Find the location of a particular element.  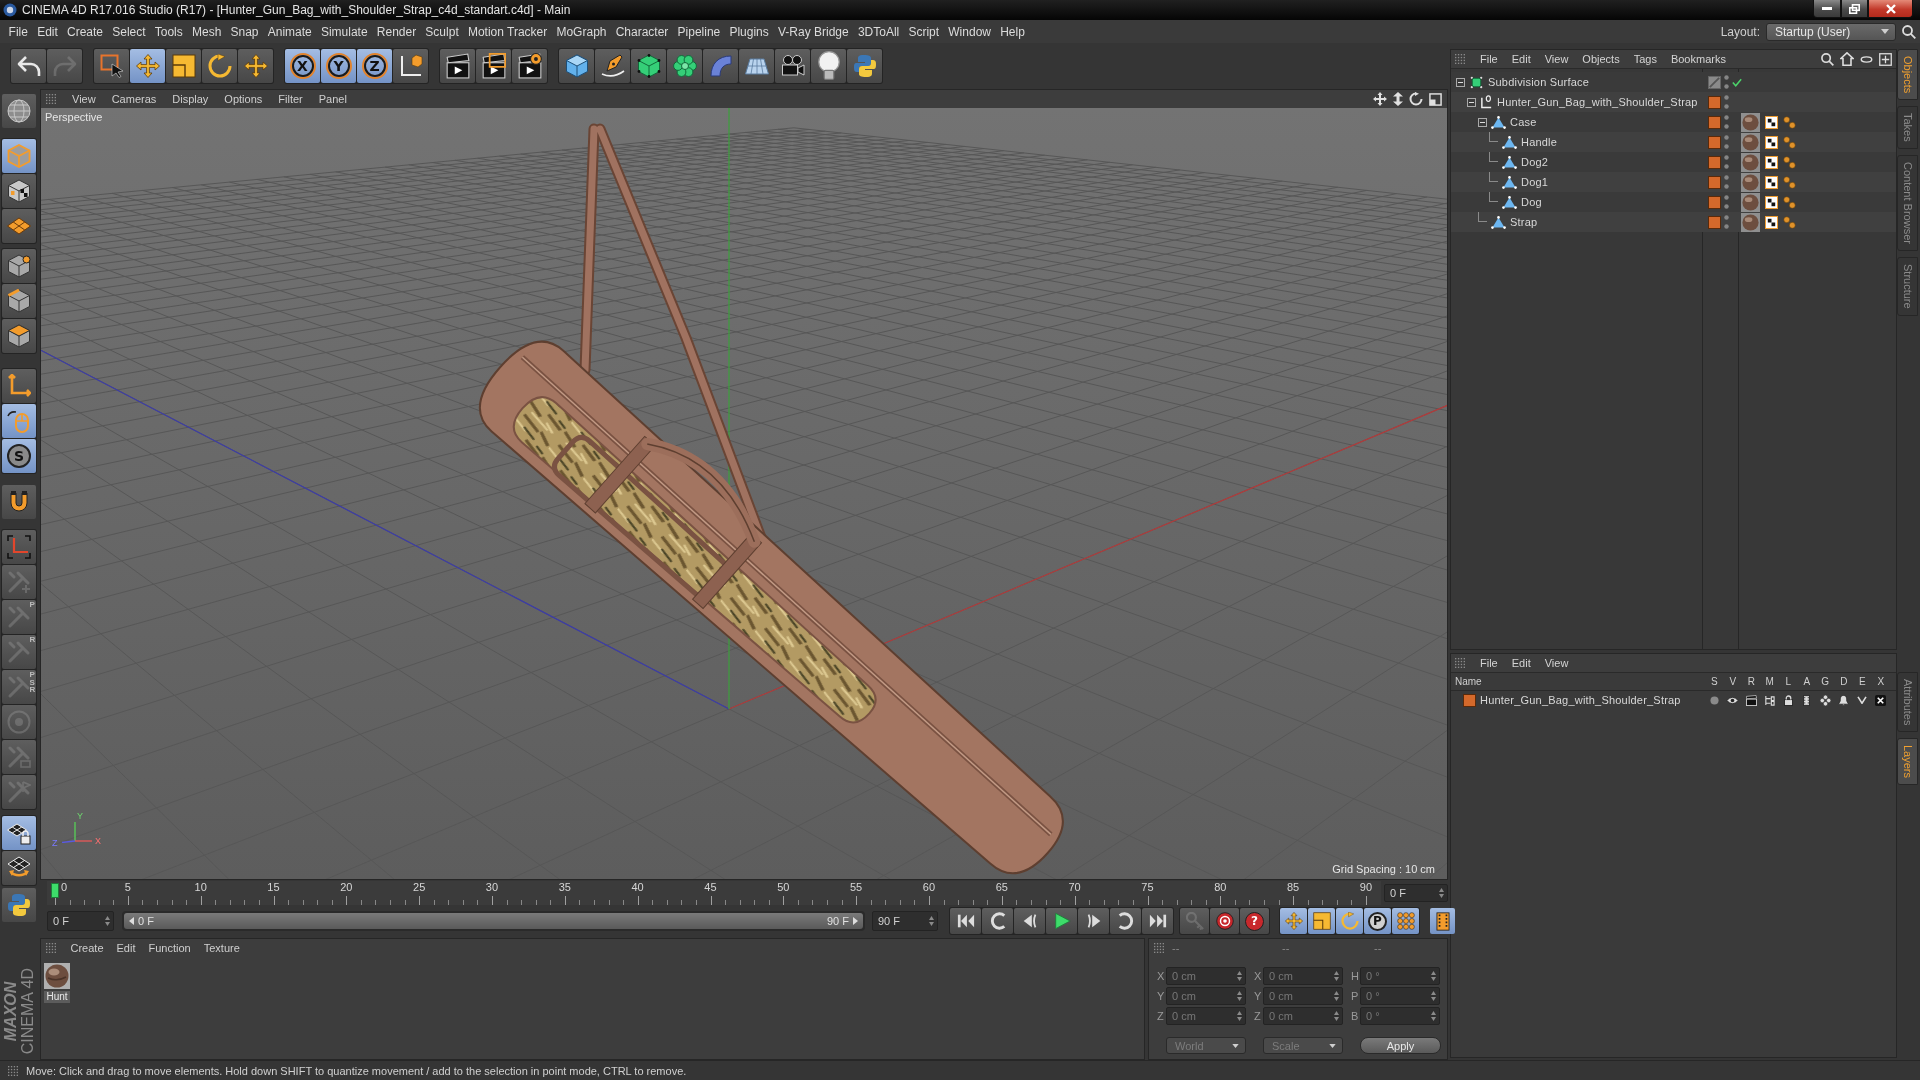

column-header: E is located at coordinates (1862, 681).